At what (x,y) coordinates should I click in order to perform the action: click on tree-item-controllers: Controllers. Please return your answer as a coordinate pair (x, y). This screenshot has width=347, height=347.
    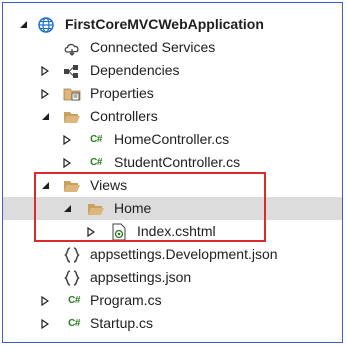
    Looking at the image, I should click on (172, 116).